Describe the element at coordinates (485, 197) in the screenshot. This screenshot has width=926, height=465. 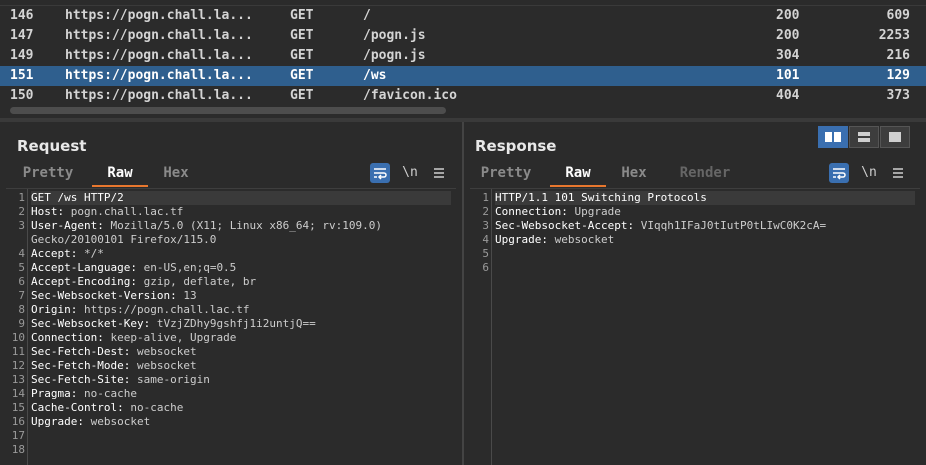
I see `line-number: 1` at that location.